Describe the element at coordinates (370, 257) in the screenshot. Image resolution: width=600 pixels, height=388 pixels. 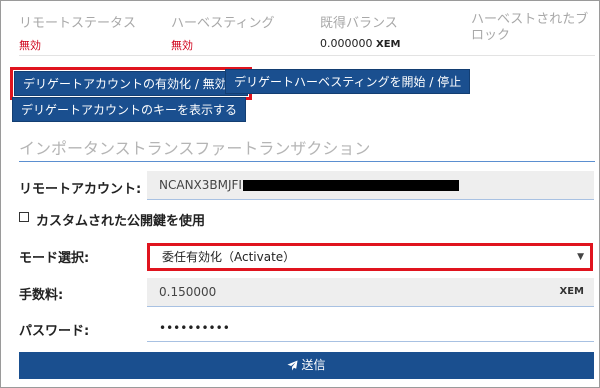
I see `mode-select: 委任有効化（Activate） ▼` at that location.